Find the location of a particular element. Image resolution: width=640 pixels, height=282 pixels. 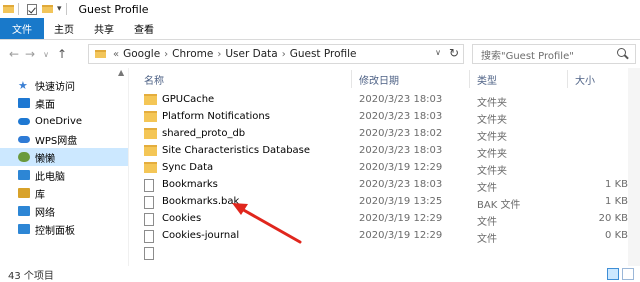

quick-access-toolbar: ▾ is located at coordinates (35, 9).